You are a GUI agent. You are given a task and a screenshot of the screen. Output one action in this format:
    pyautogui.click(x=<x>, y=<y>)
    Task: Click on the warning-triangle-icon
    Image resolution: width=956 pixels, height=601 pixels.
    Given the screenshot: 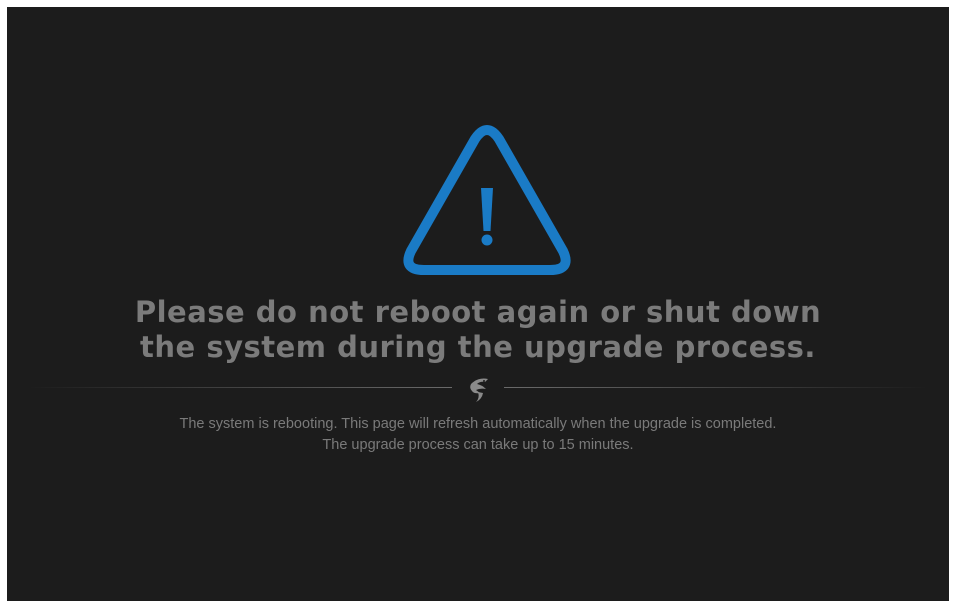 What is the action you would take?
    pyautogui.click(x=487, y=200)
    